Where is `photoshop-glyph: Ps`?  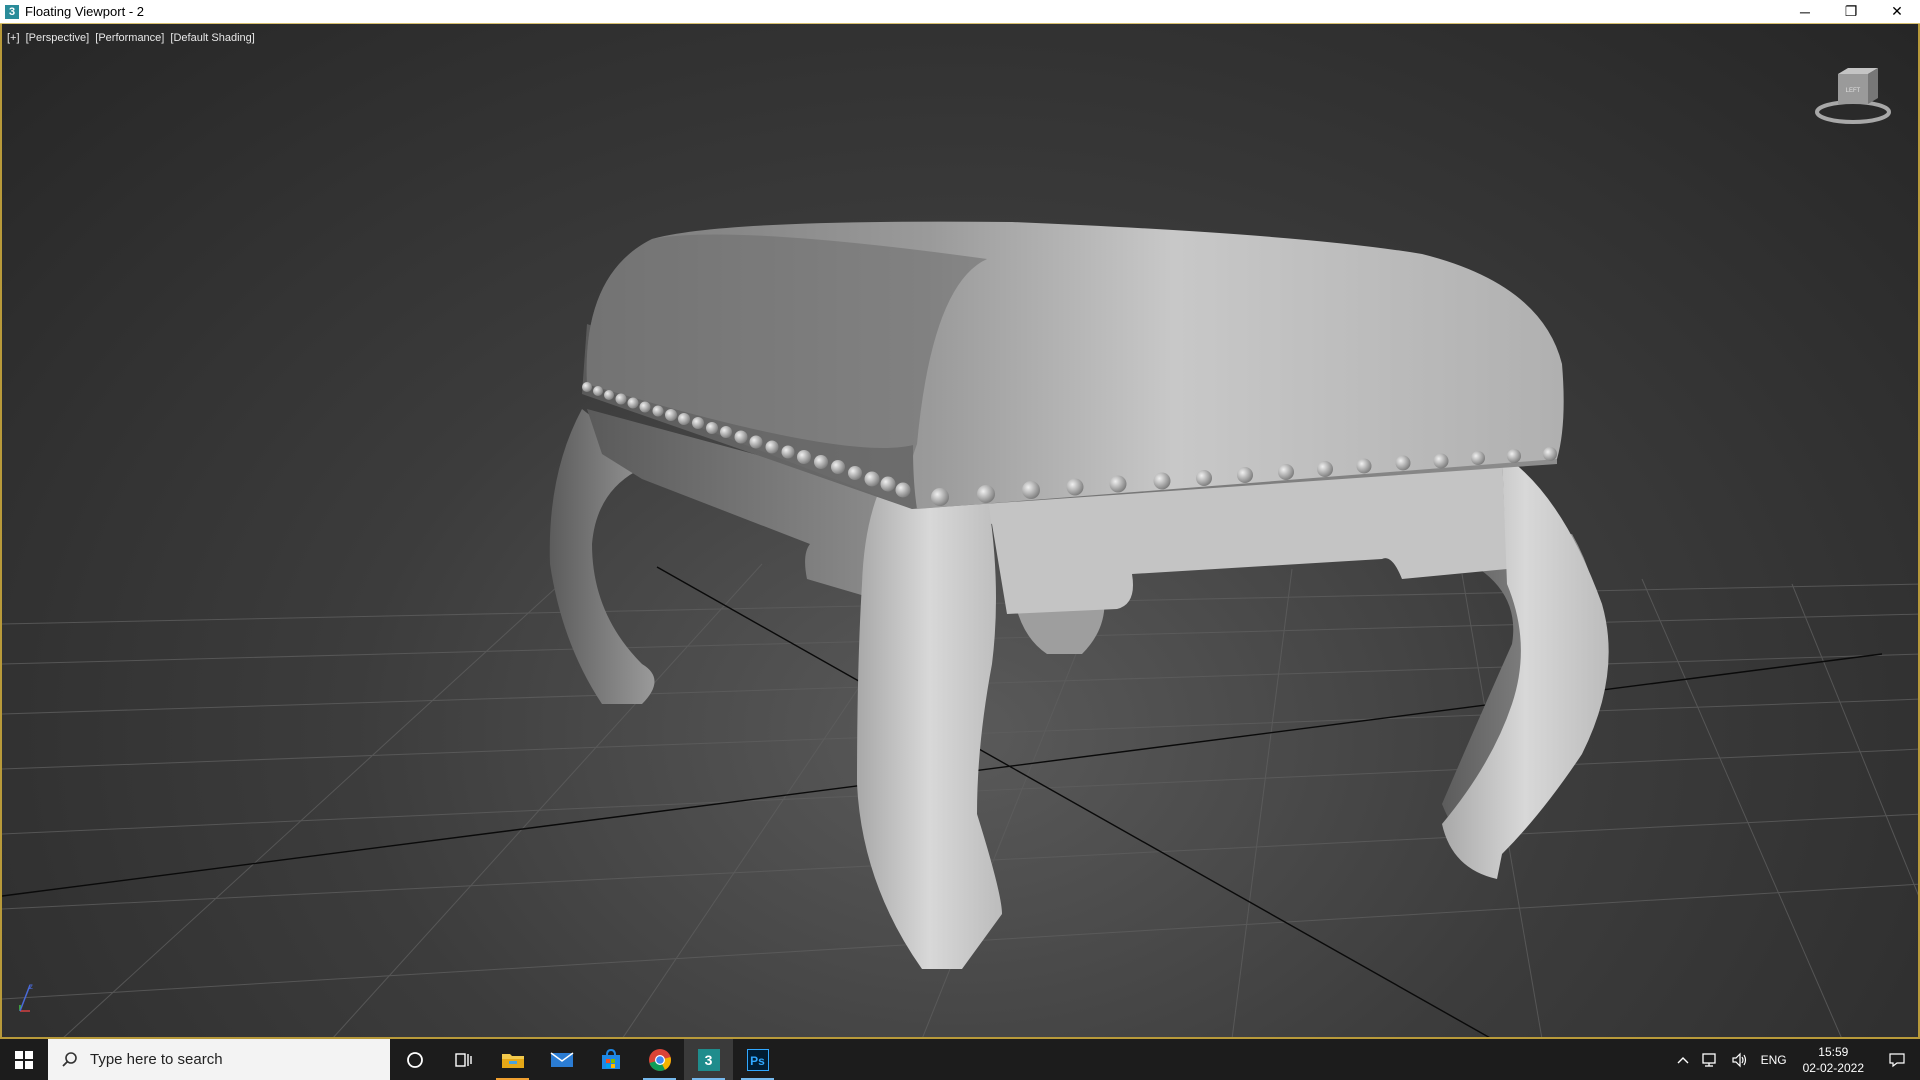
photoshop-glyph: Ps is located at coordinates (757, 1059).